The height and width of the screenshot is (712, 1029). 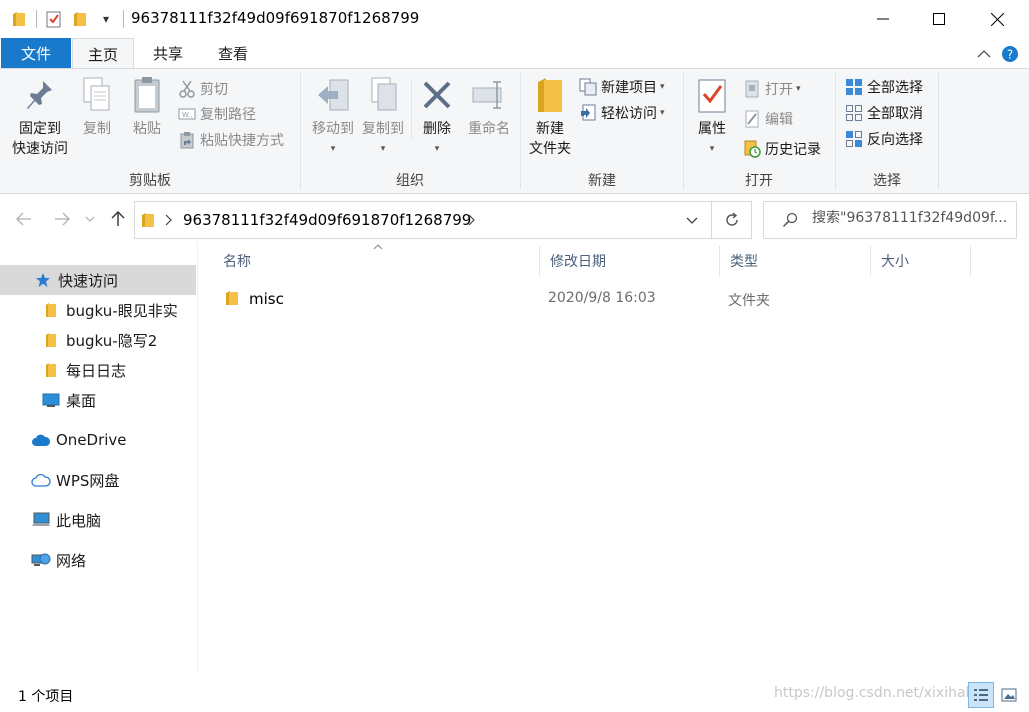 What do you see at coordinates (376, 261) in the screenshot?
I see `column-header-name: 名称` at bounding box center [376, 261].